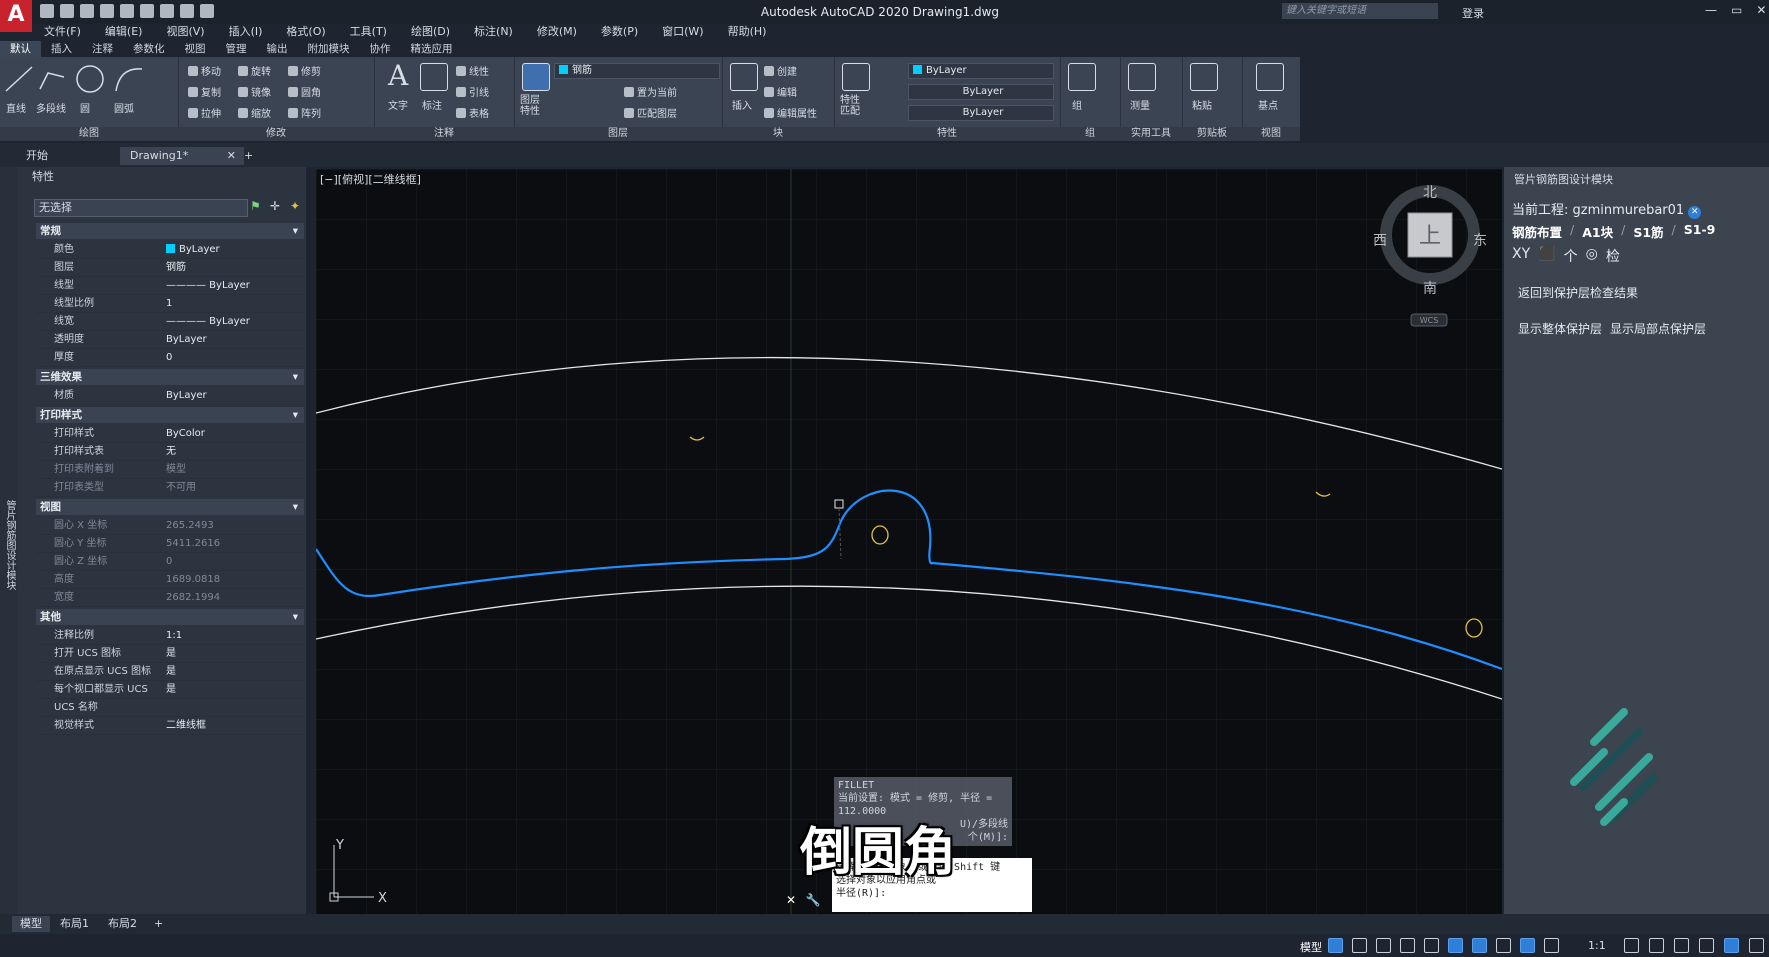 This screenshot has width=1769, height=957. I want to click on create-block-button: 创建, so click(780, 70).